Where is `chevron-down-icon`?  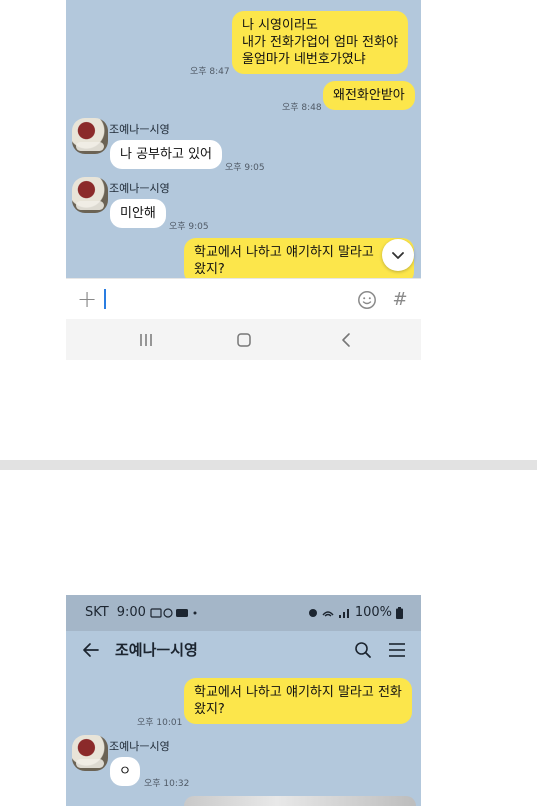 chevron-down-icon is located at coordinates (398, 255).